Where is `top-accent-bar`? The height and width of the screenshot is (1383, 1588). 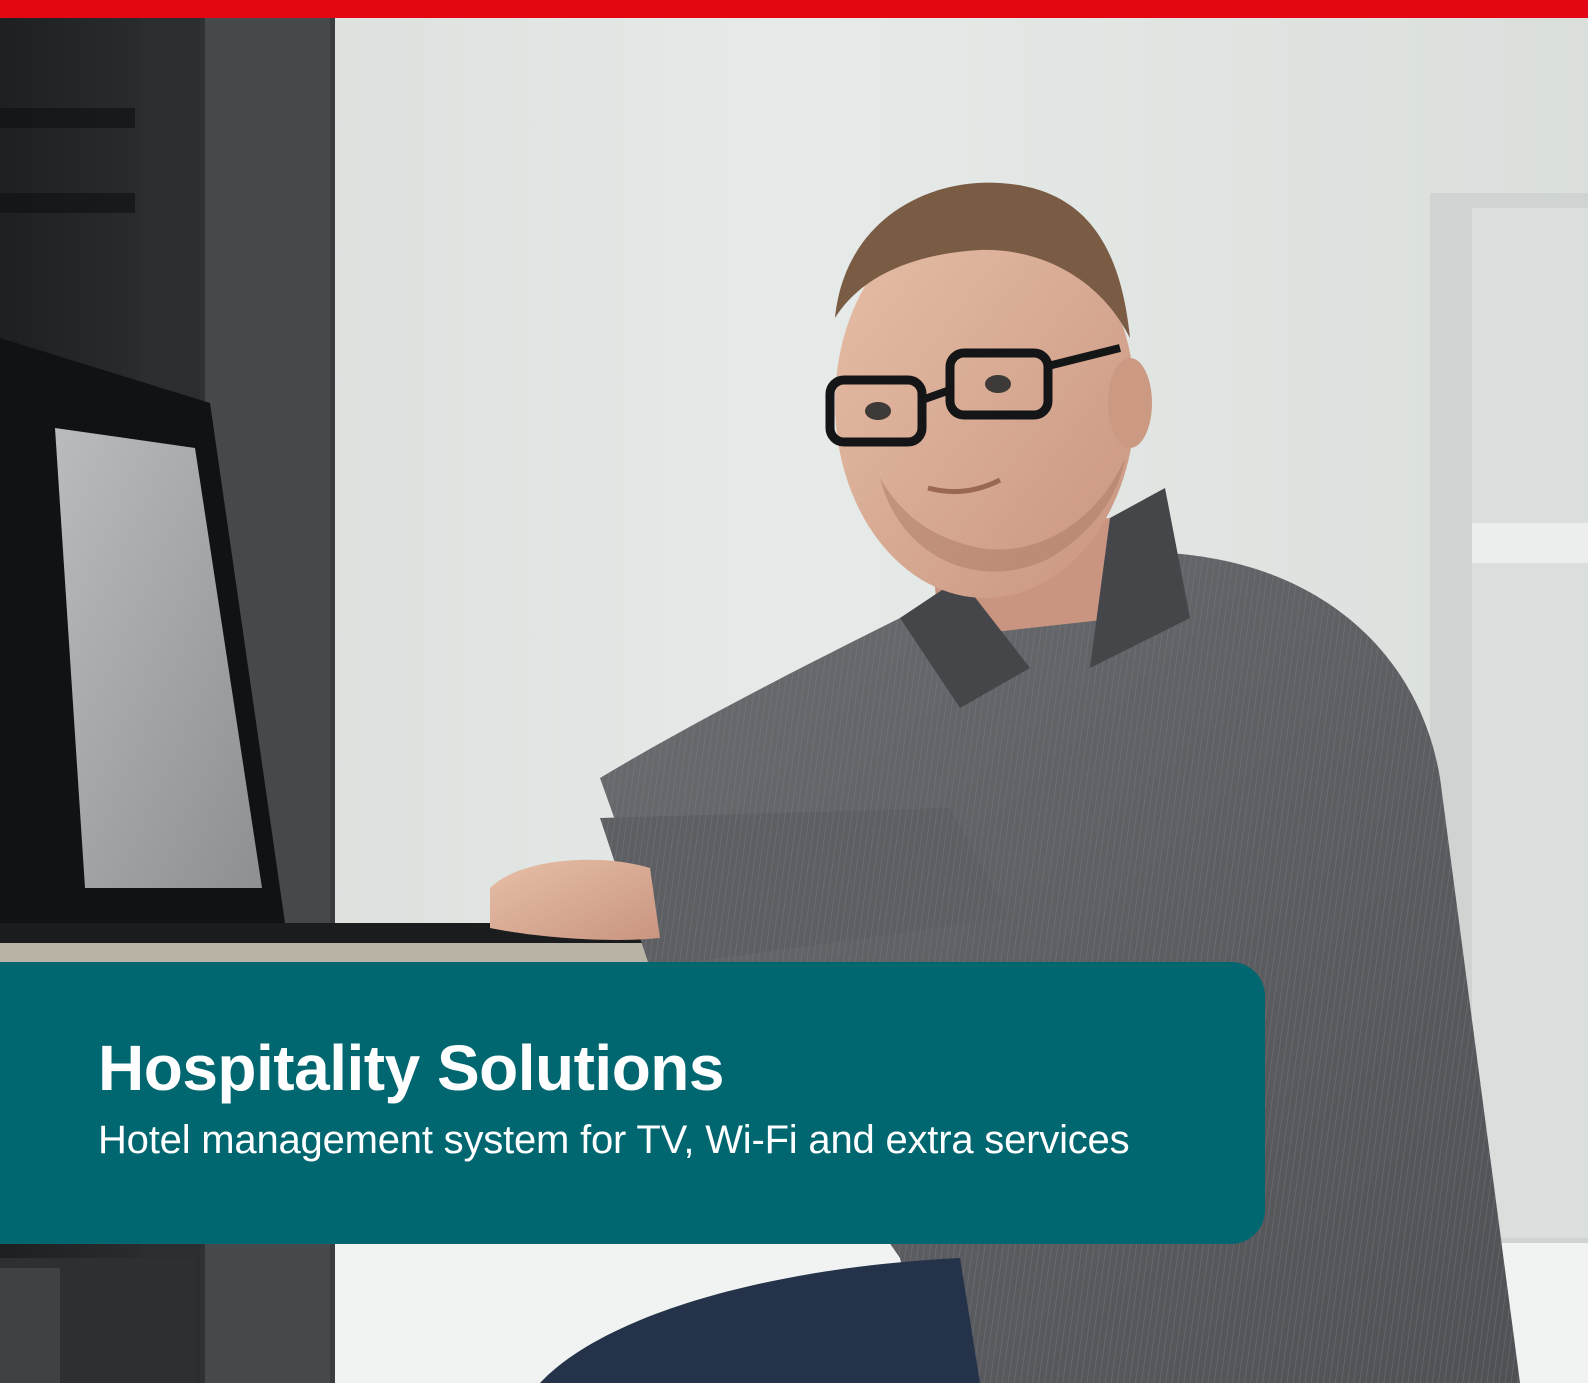 top-accent-bar is located at coordinates (794, 9).